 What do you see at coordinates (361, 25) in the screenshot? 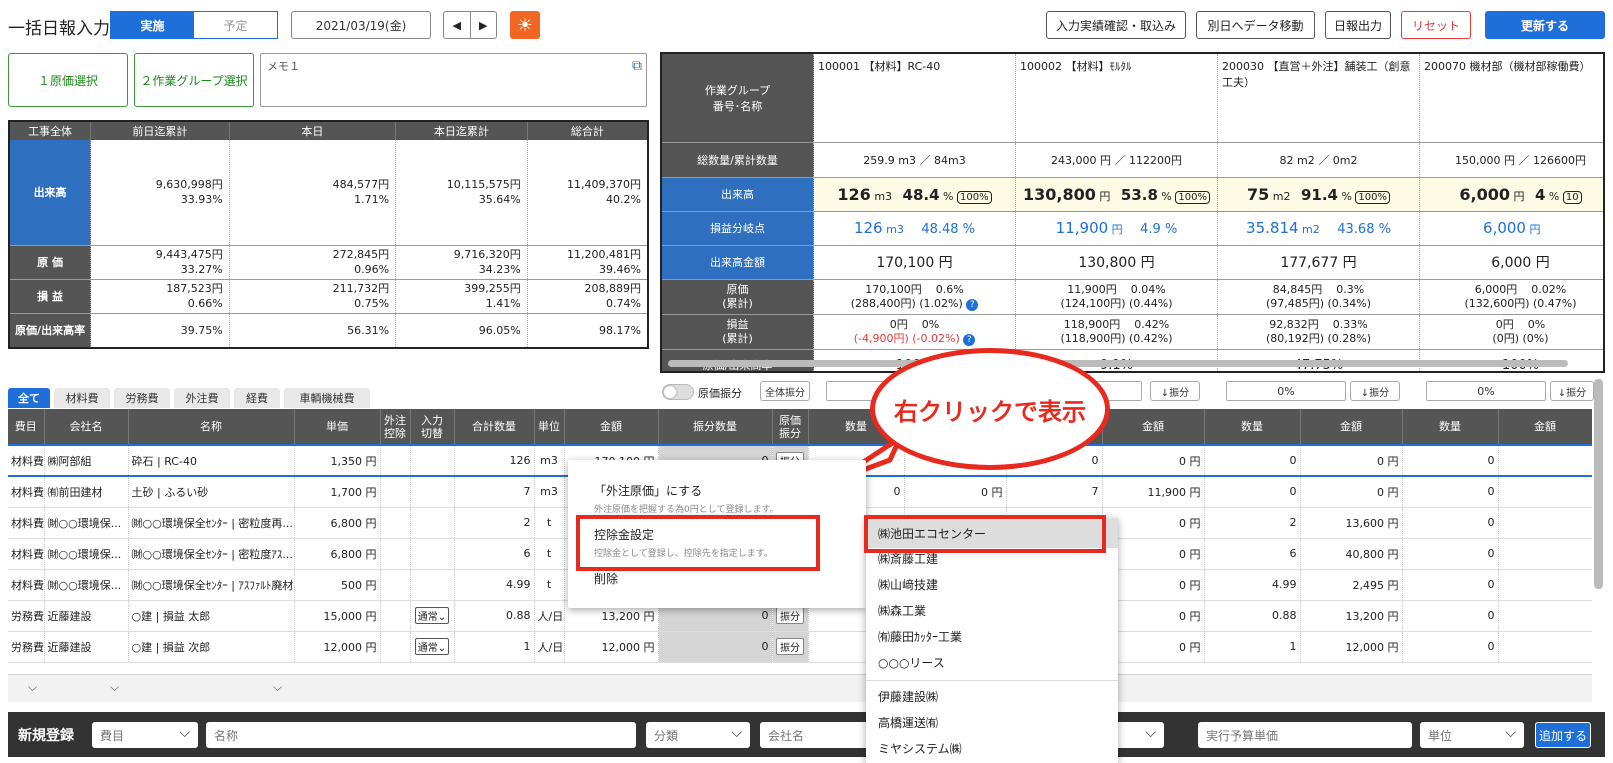
I see `date-field: 2021/03/19(金)` at bounding box center [361, 25].